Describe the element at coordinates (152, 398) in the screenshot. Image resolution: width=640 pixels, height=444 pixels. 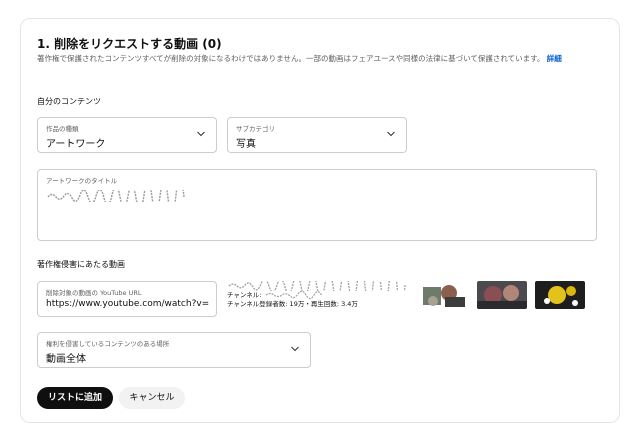
I see `cancel-button: キャンセル` at that location.